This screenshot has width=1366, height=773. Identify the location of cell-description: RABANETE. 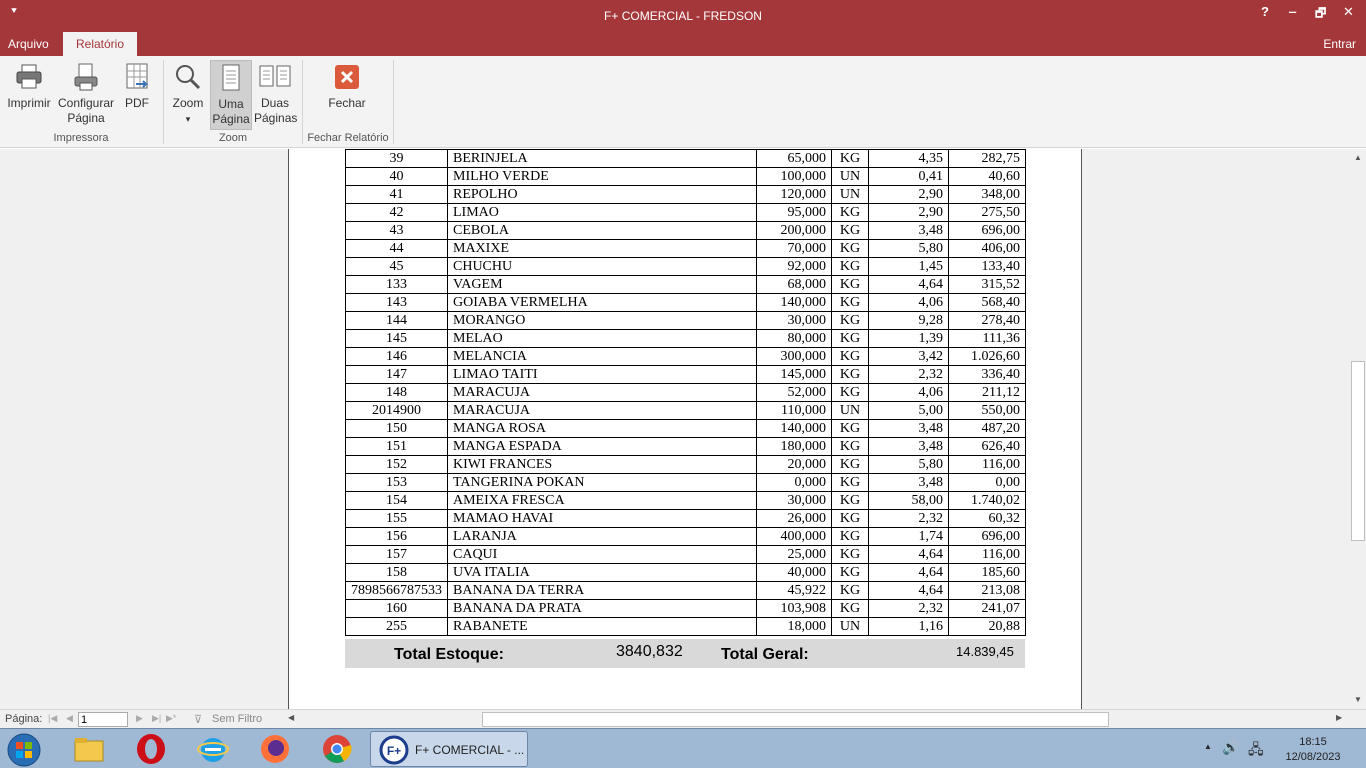
(602, 626).